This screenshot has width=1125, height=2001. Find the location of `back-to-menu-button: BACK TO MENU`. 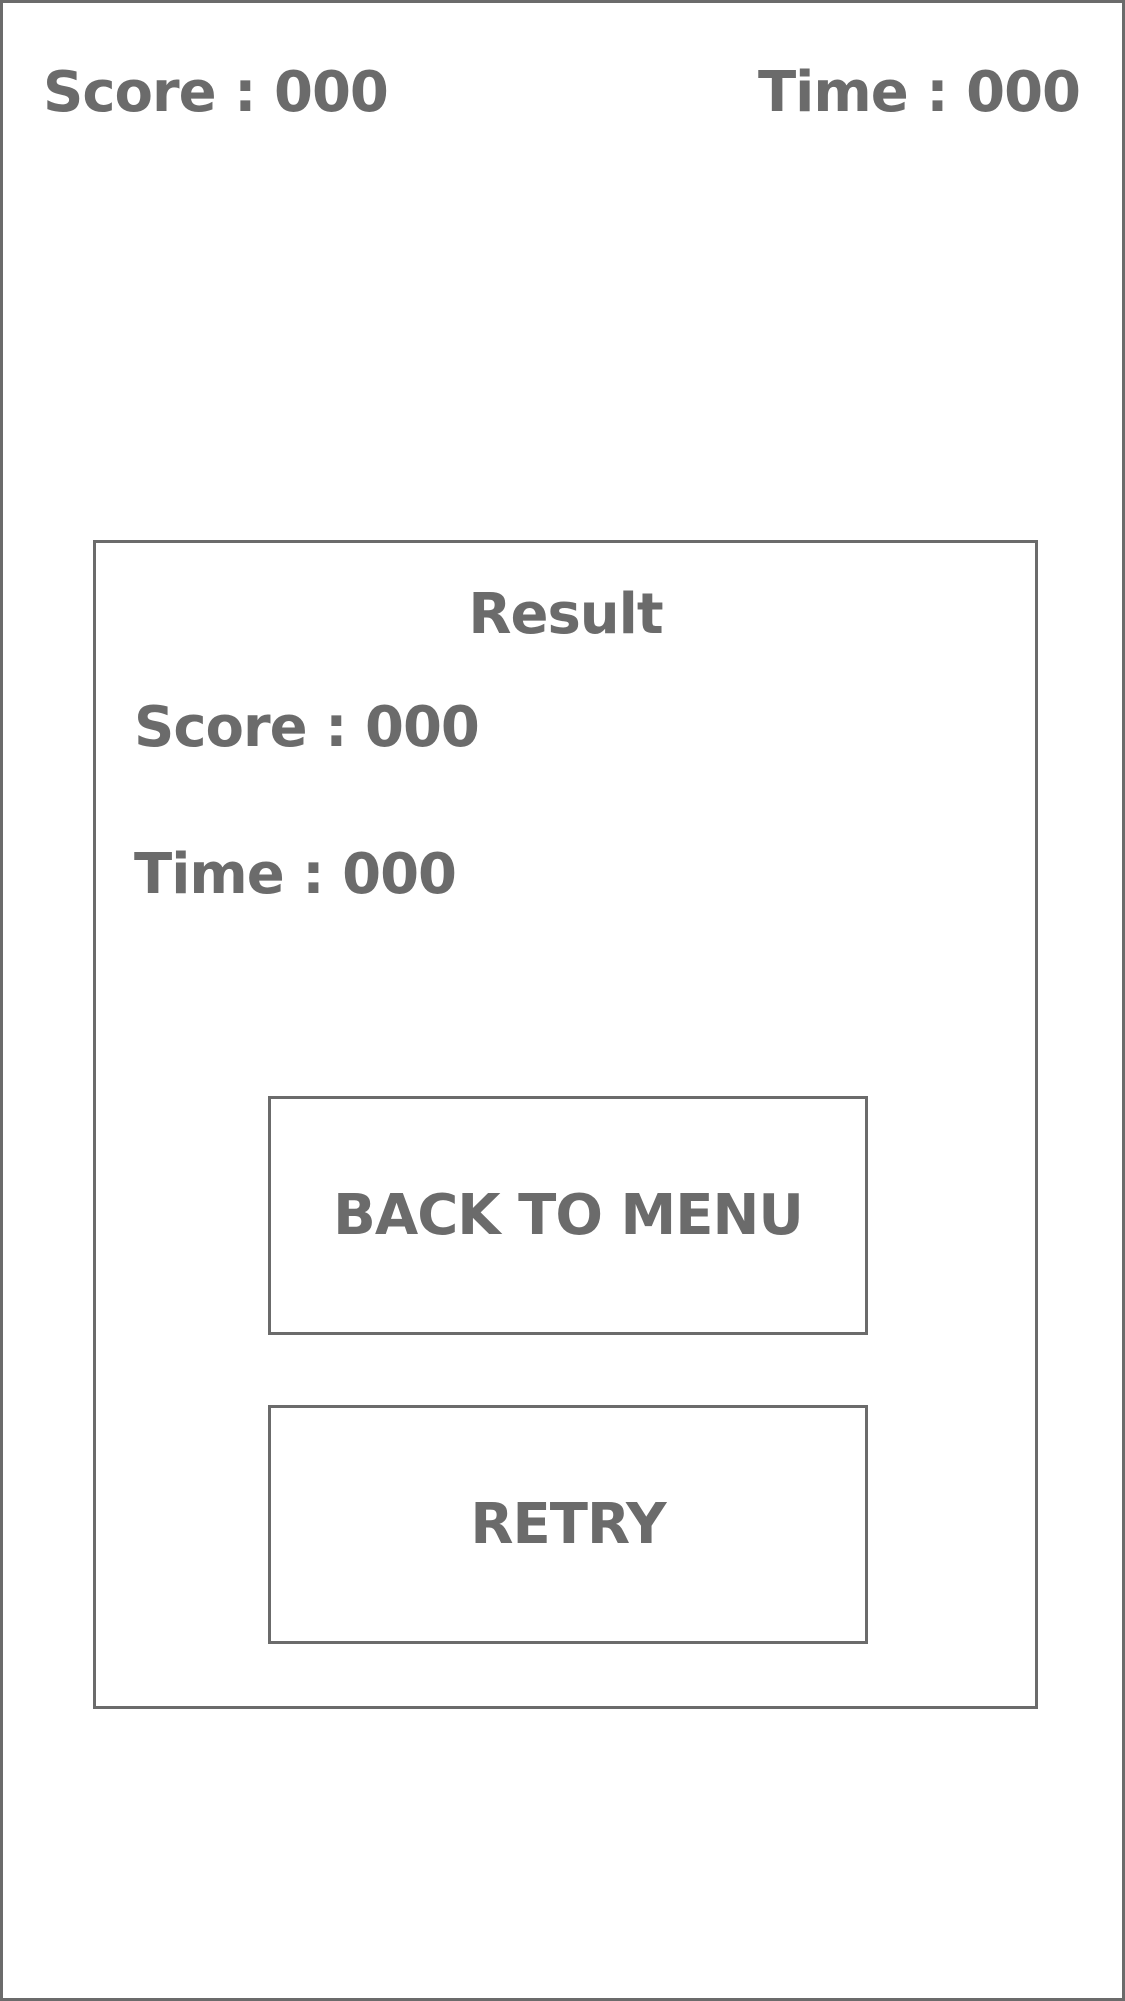

back-to-menu-button: BACK TO MENU is located at coordinates (568, 1215).